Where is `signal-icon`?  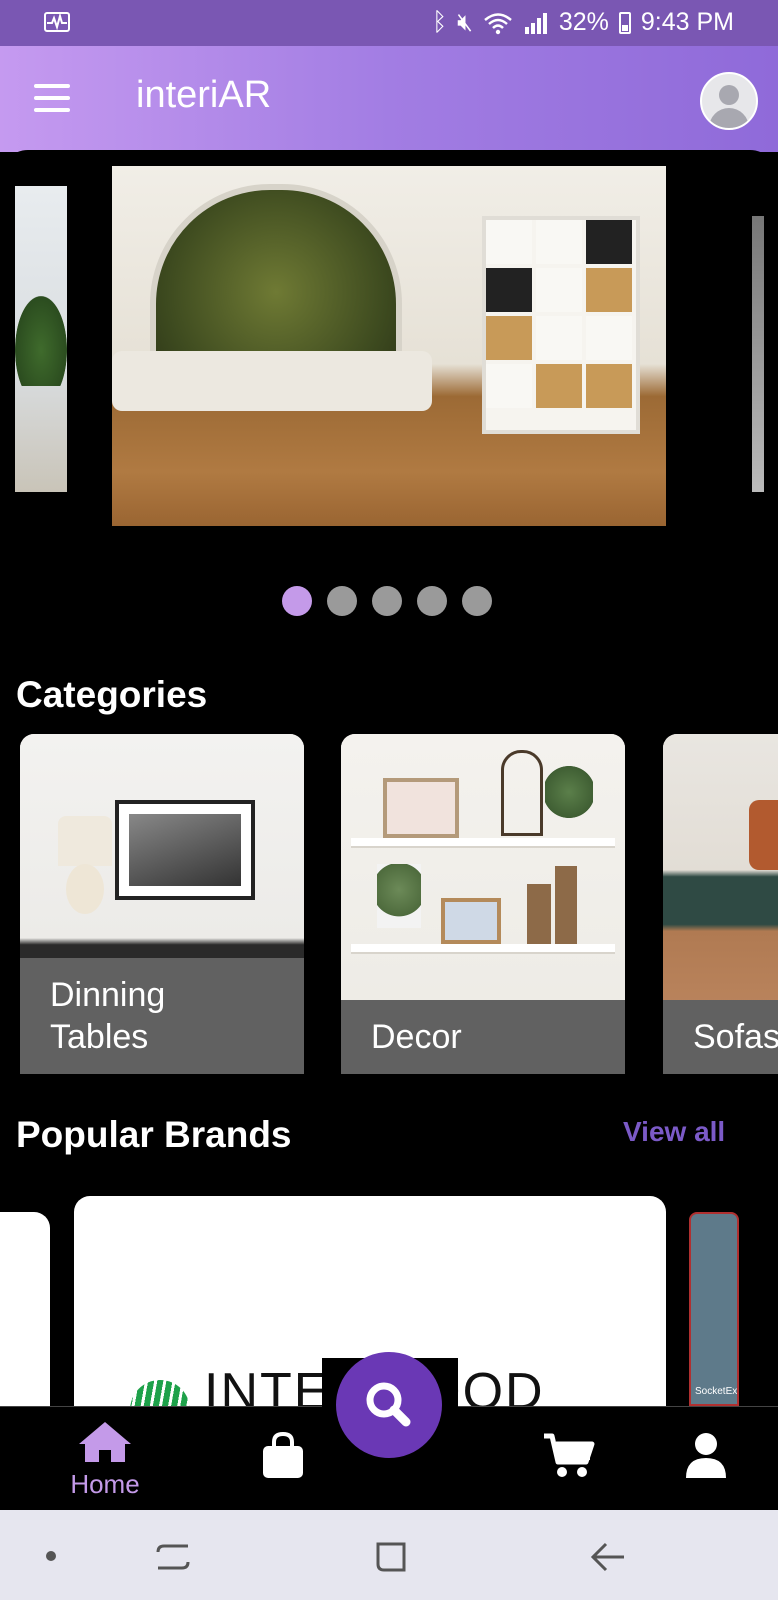
signal-icon is located at coordinates (535, 23).